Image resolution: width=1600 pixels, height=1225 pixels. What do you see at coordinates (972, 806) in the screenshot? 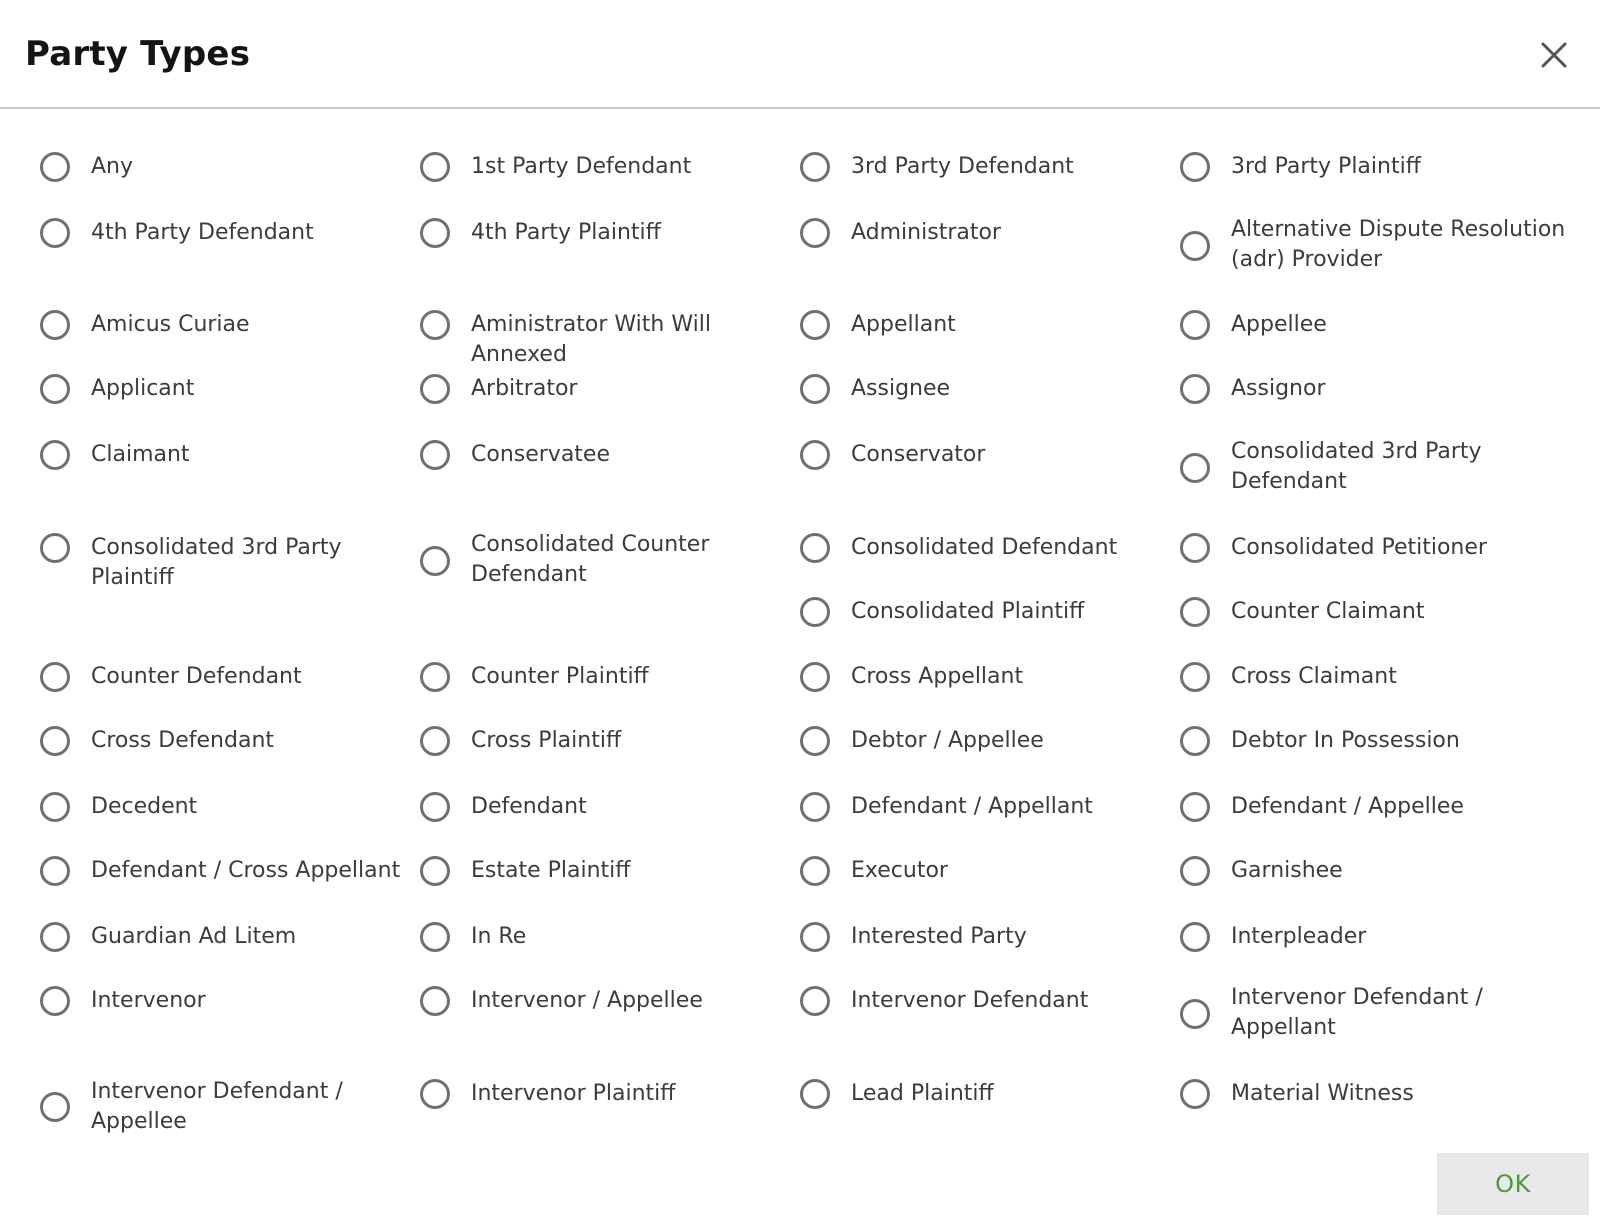
I see `radio-label: Defendant / Appellant` at bounding box center [972, 806].